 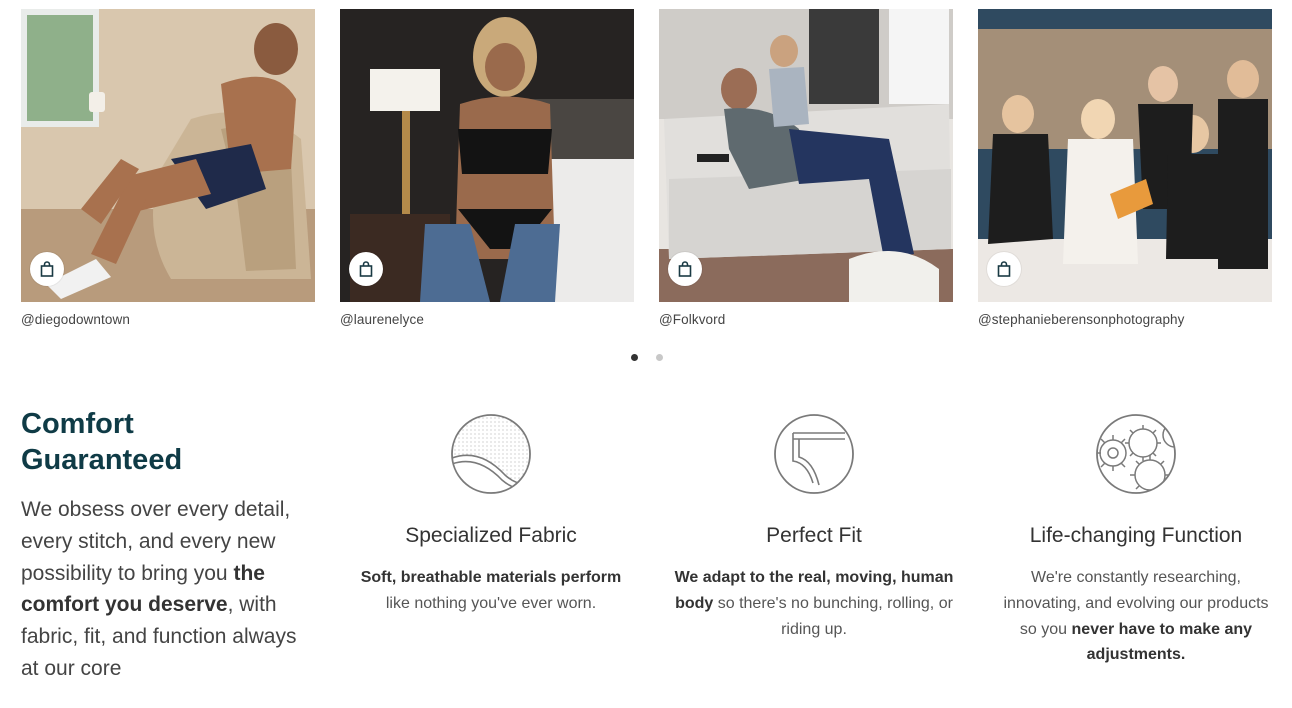 What do you see at coordinates (491, 535) in the screenshot?
I see `feature-title: Specialized Fabric` at bounding box center [491, 535].